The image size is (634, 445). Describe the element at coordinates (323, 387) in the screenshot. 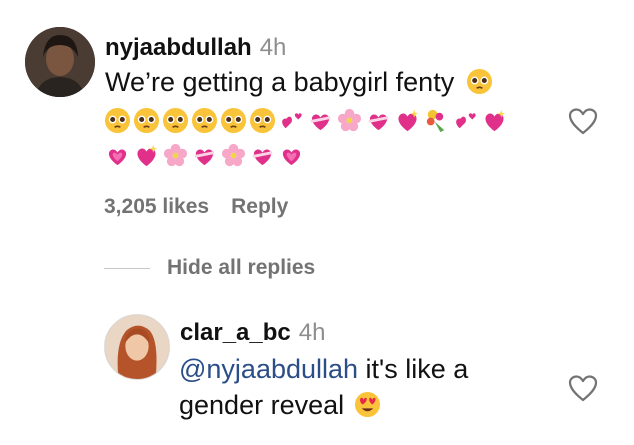

I see `reply-text: @nyjaabdullah it's like a gender reveal` at that location.